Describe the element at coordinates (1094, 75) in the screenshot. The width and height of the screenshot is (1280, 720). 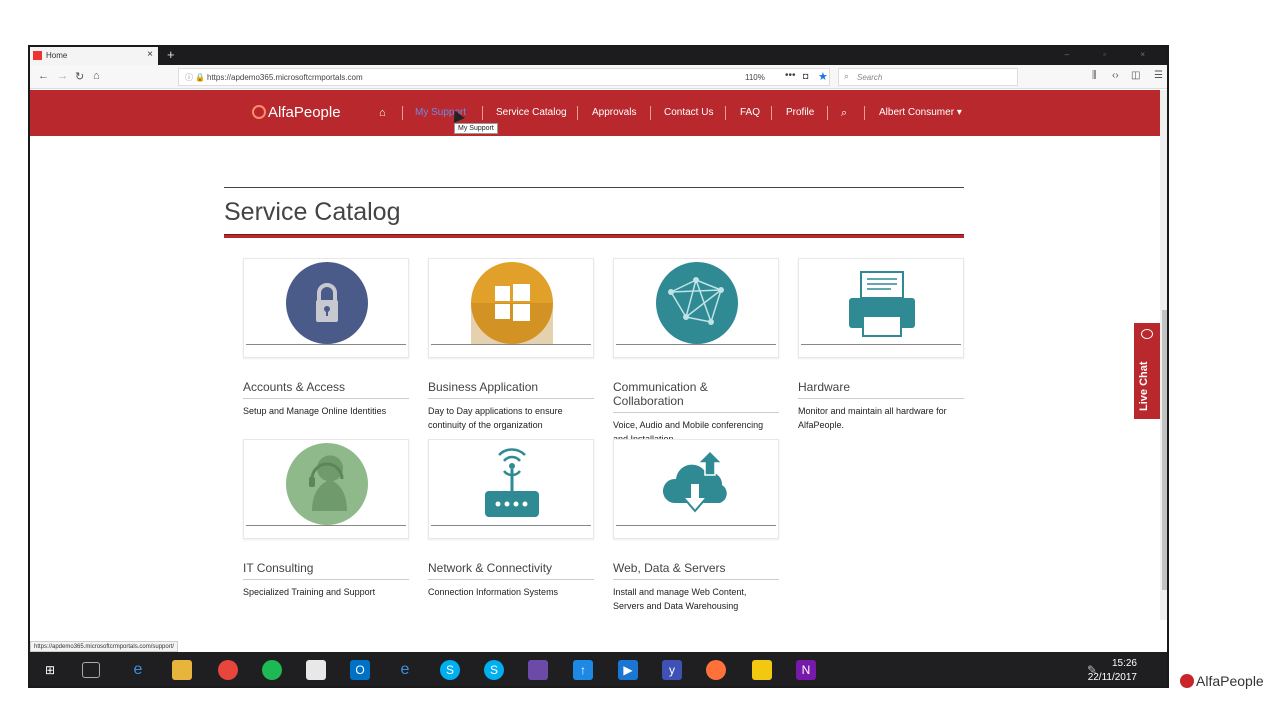
I see `library-icon: ⫼` at that location.